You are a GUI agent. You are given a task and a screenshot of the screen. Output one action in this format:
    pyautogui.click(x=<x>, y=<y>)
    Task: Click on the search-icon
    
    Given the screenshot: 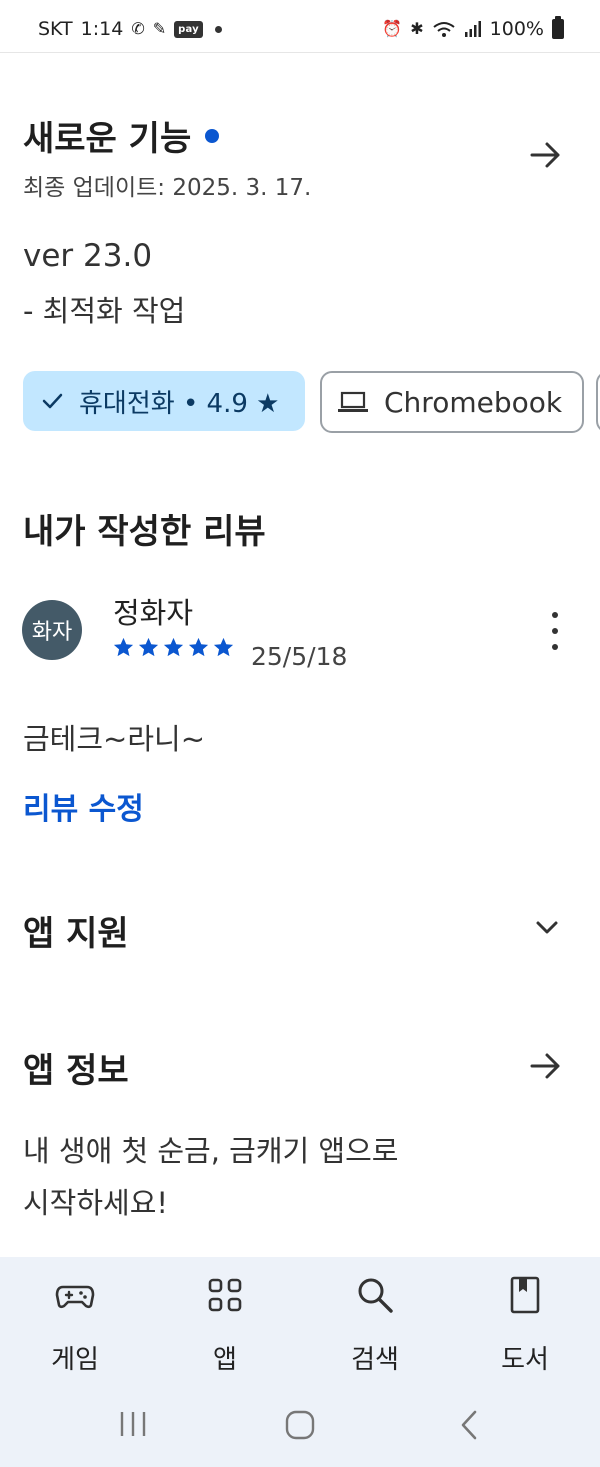 What is the action you would take?
    pyautogui.click(x=375, y=1295)
    